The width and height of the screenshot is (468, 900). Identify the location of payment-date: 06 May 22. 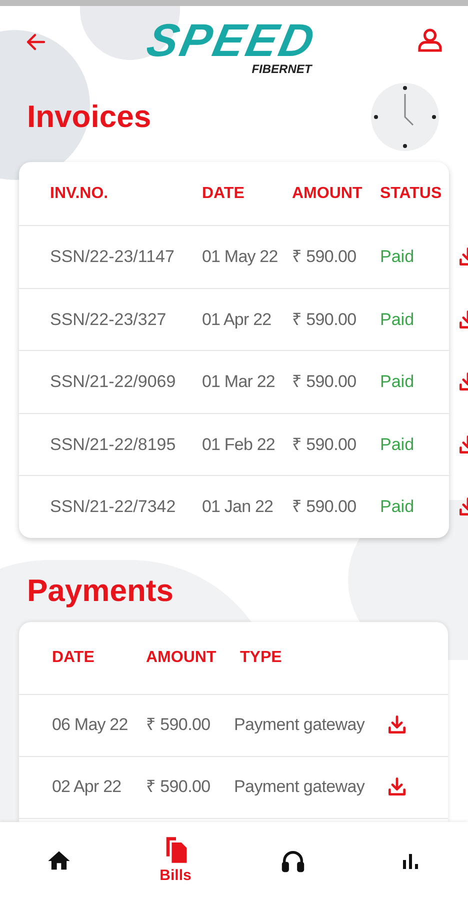
(90, 725).